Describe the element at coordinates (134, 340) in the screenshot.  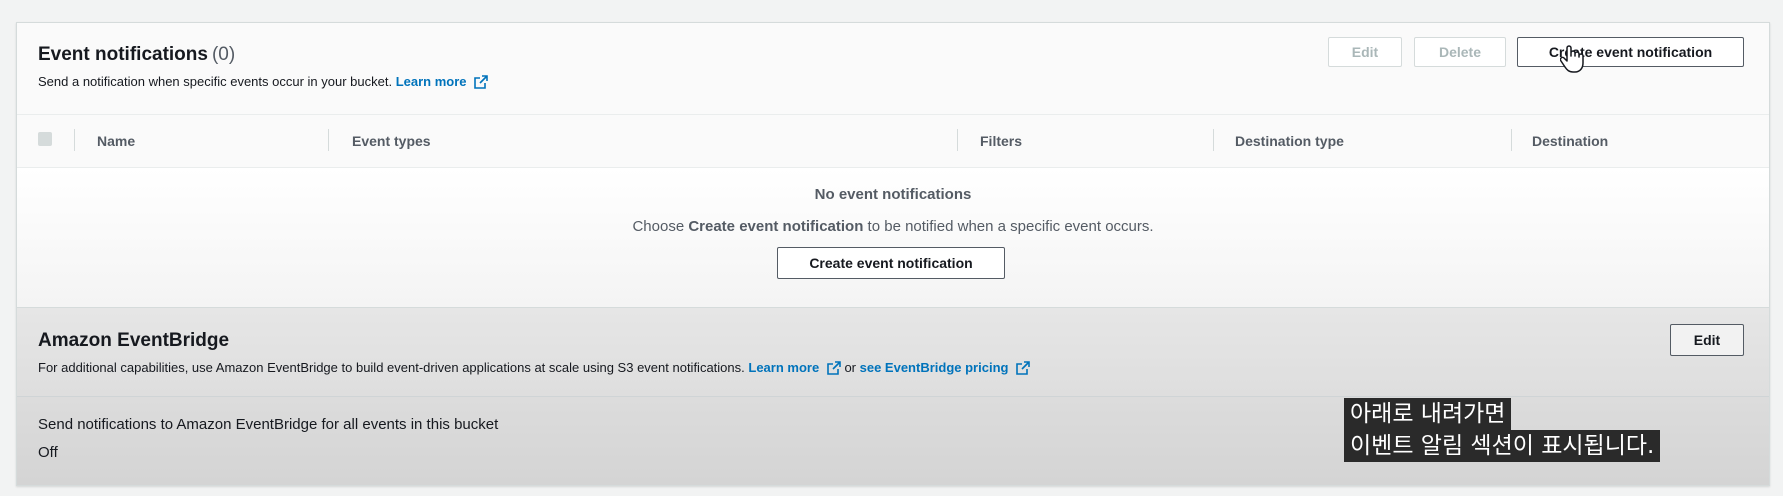
I see `eventbridge-title: Amazon EventBridge` at that location.